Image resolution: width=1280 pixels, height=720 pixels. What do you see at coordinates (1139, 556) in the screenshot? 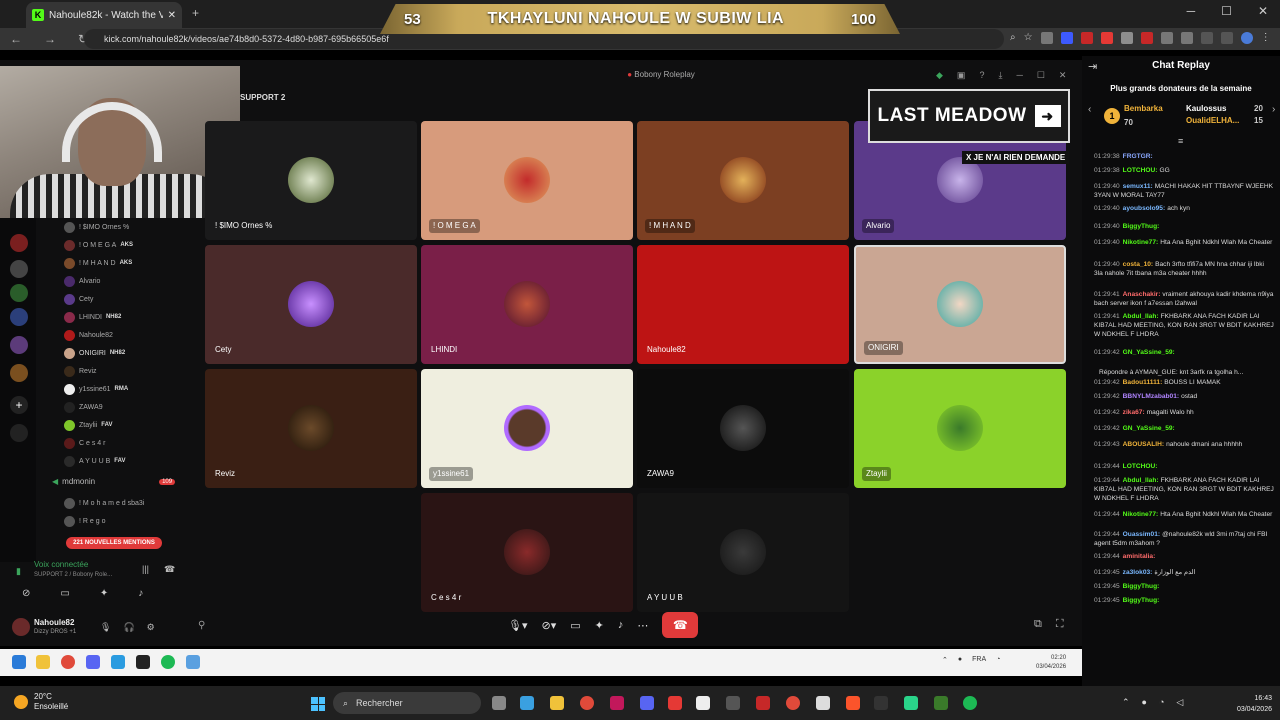
I see `message-user: aminitalia:` at bounding box center [1139, 556].